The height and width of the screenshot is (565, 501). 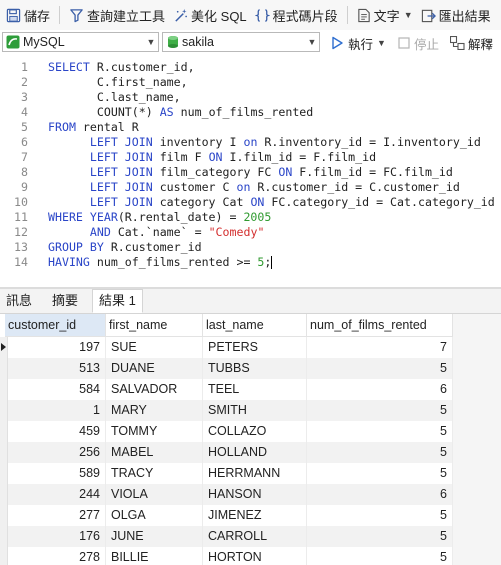 What do you see at coordinates (250, 217) in the screenshot?
I see `code-line: 11 WHERE YEAR(R.rental_date) = 2005` at bounding box center [250, 217].